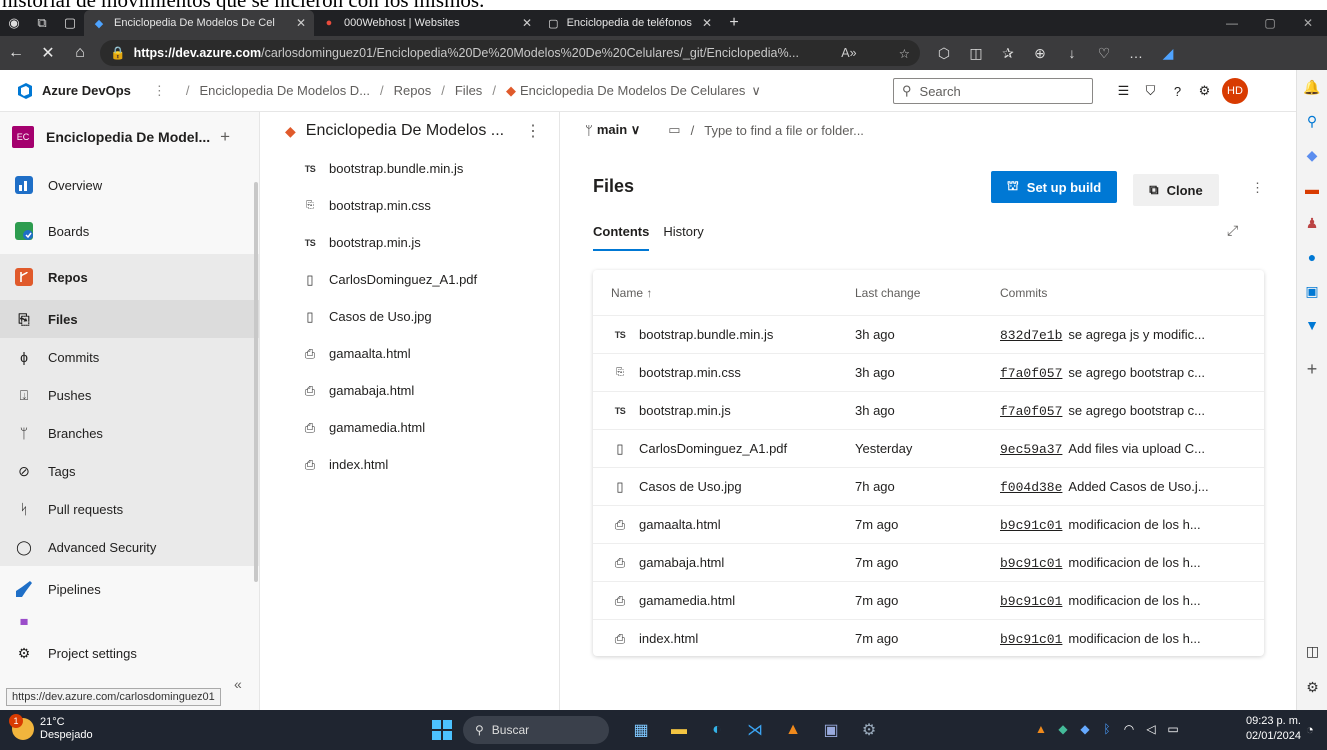 The height and width of the screenshot is (750, 1327). Describe the element at coordinates (51, 728) in the screenshot. I see `weather-widget: 1 21°C Despejado` at that location.